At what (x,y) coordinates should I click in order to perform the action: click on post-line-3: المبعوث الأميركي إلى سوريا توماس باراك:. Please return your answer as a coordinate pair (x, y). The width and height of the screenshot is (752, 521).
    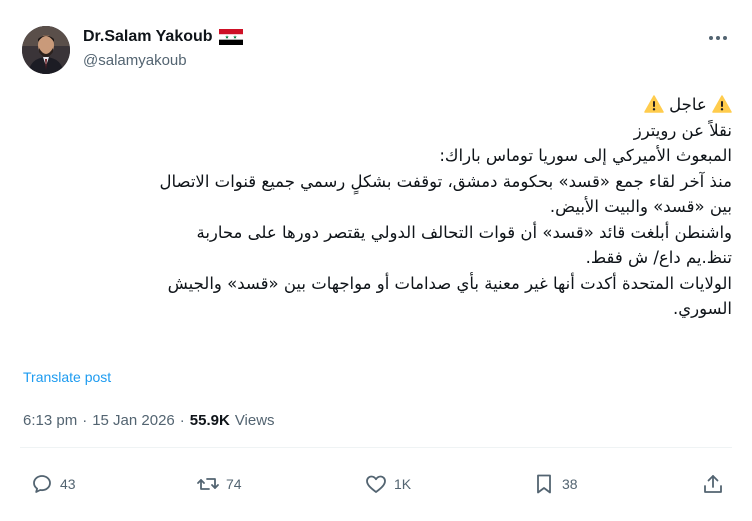
    Looking at the image, I should click on (585, 155).